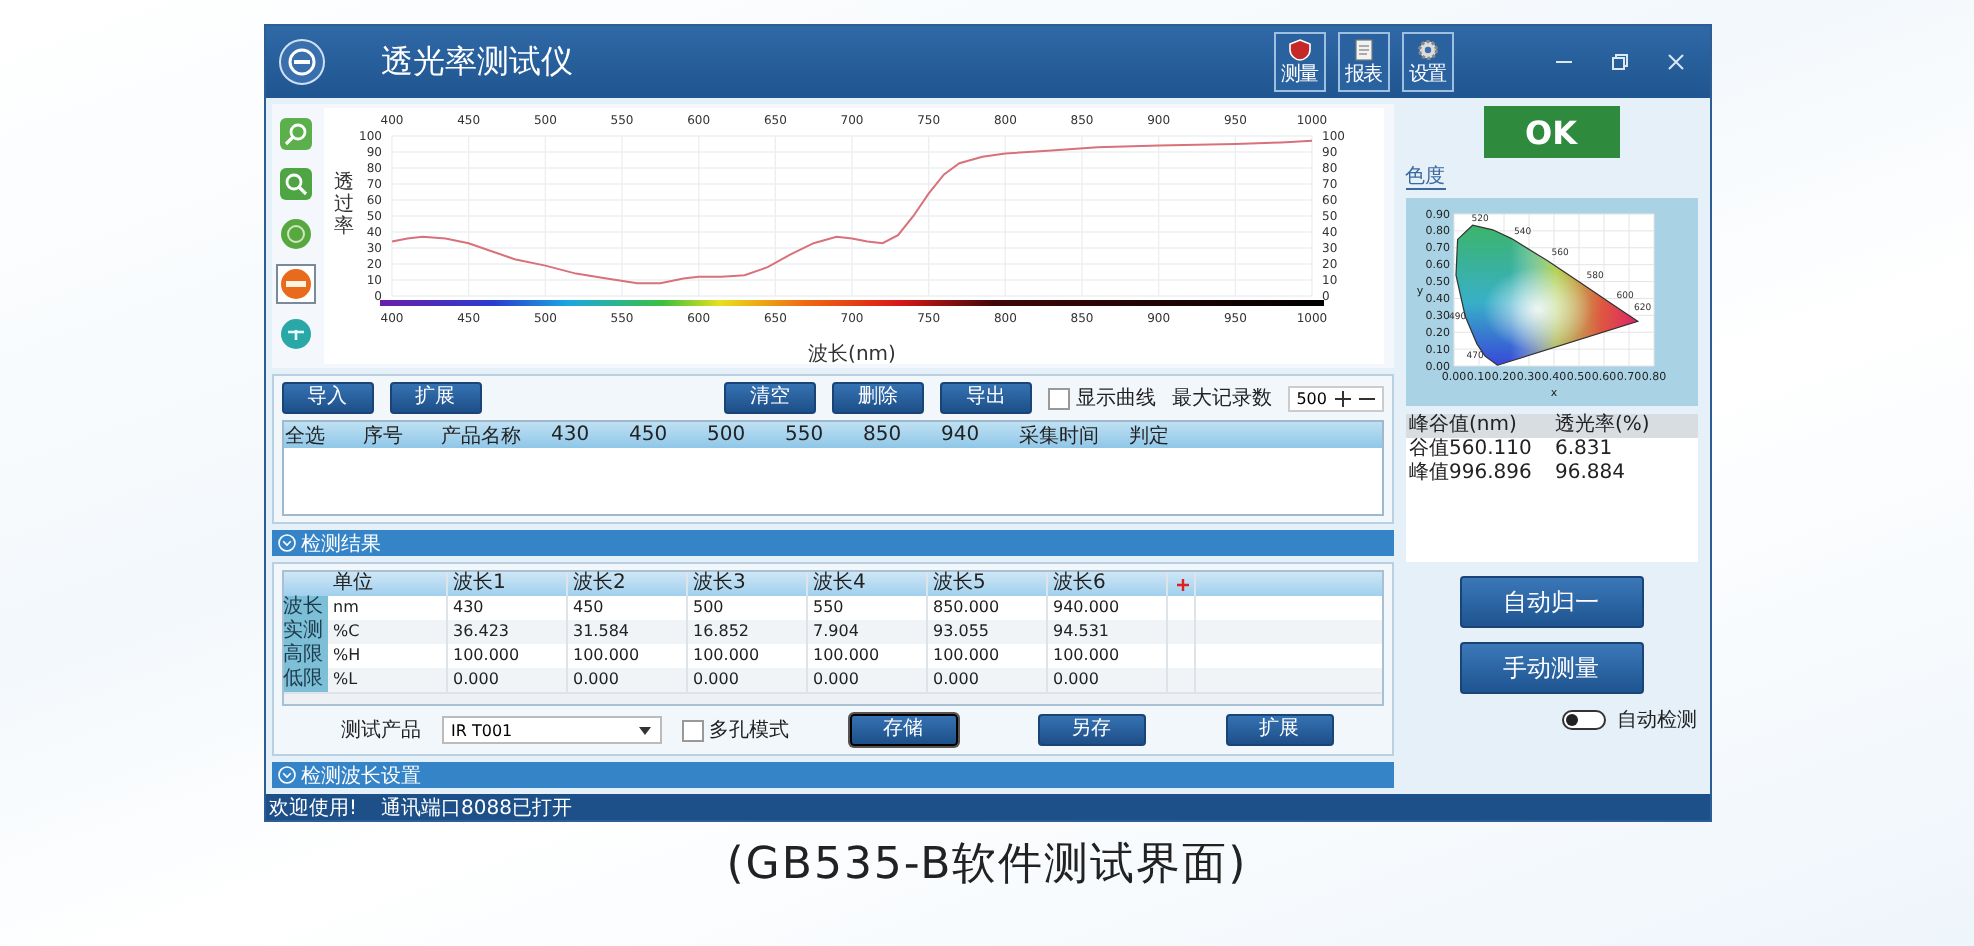  What do you see at coordinates (832, 543) in the screenshot?
I see `section-bar: 检测结果` at bounding box center [832, 543].